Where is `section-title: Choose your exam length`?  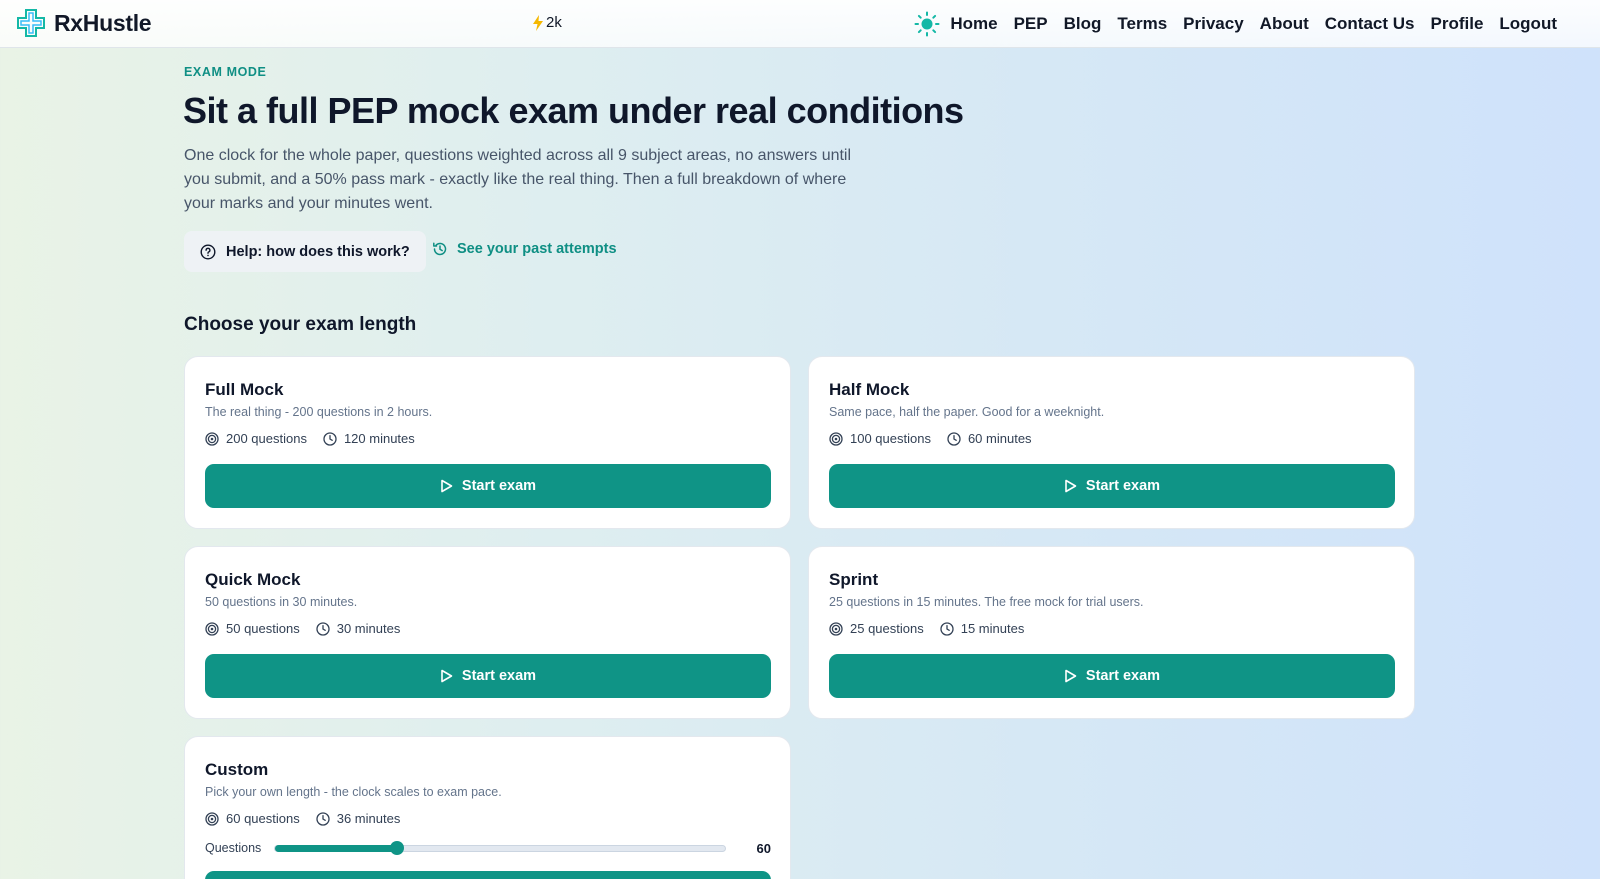
section-title: Choose your exam length is located at coordinates (300, 324).